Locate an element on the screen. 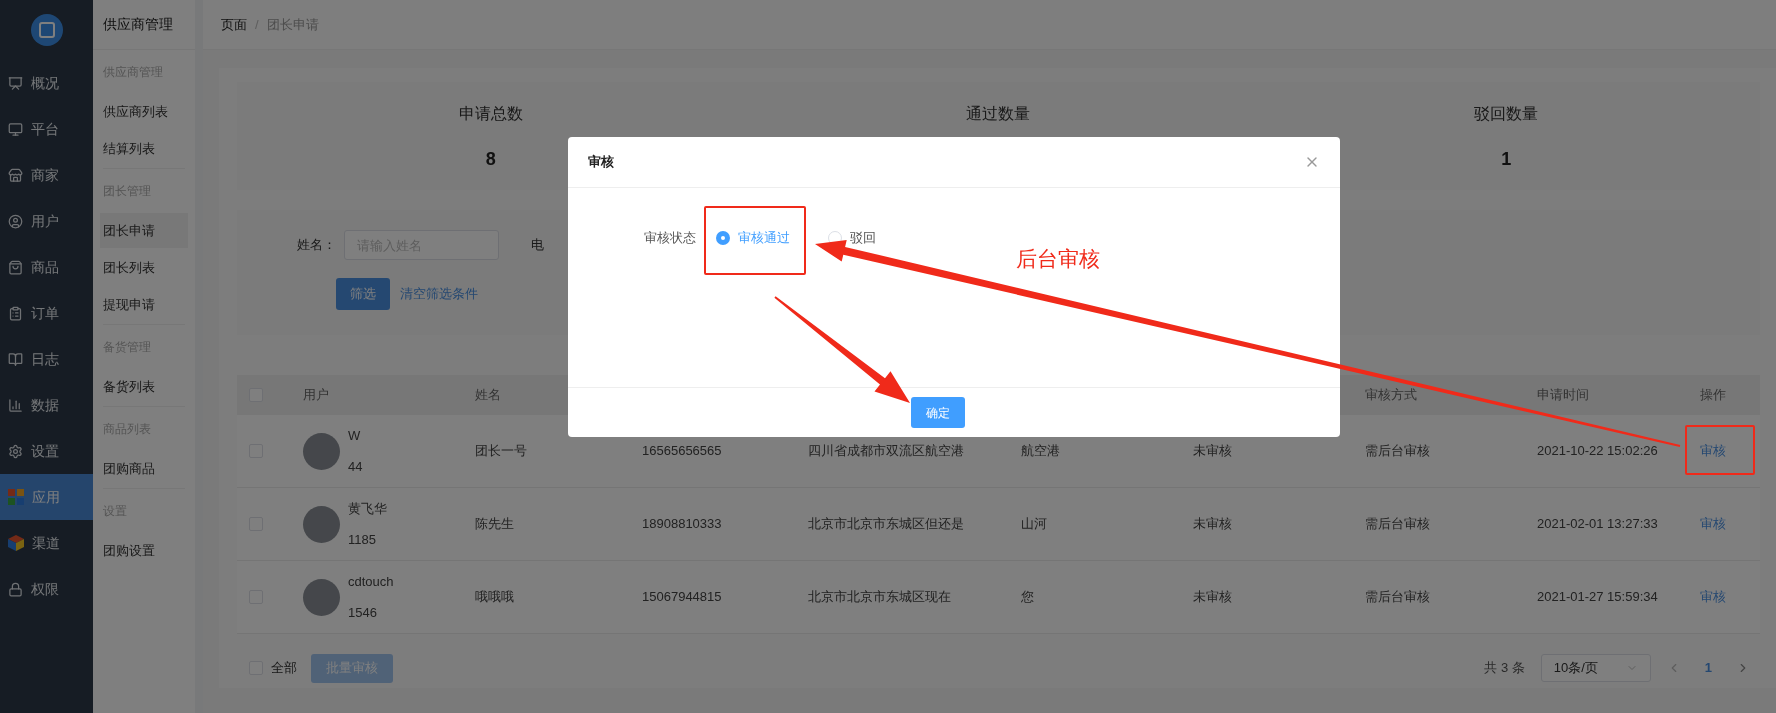 The width and height of the screenshot is (1776, 713). column-header: 用户 is located at coordinates (316, 395).